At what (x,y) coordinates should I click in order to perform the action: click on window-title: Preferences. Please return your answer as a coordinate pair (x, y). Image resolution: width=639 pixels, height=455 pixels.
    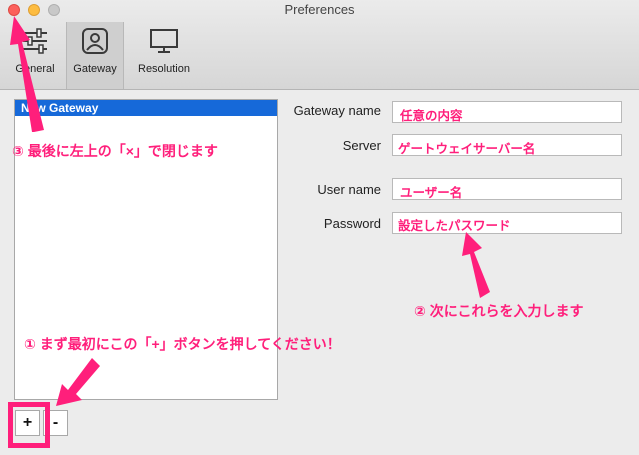
    Looking at the image, I should click on (319, 9).